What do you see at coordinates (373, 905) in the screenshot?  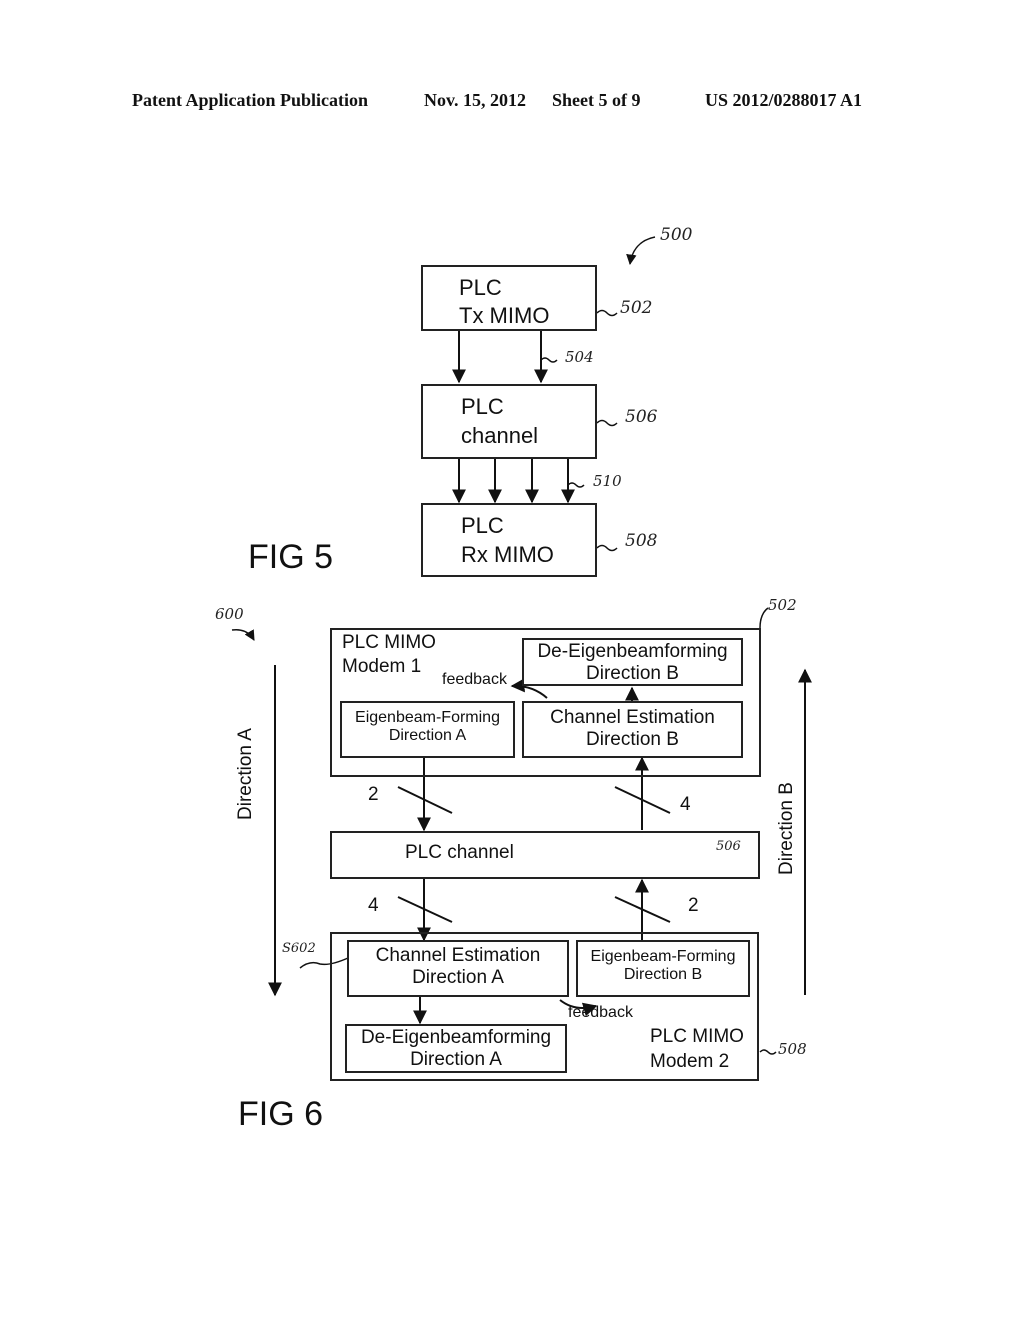 I see `bus-count-a-bottom: 4` at bounding box center [373, 905].